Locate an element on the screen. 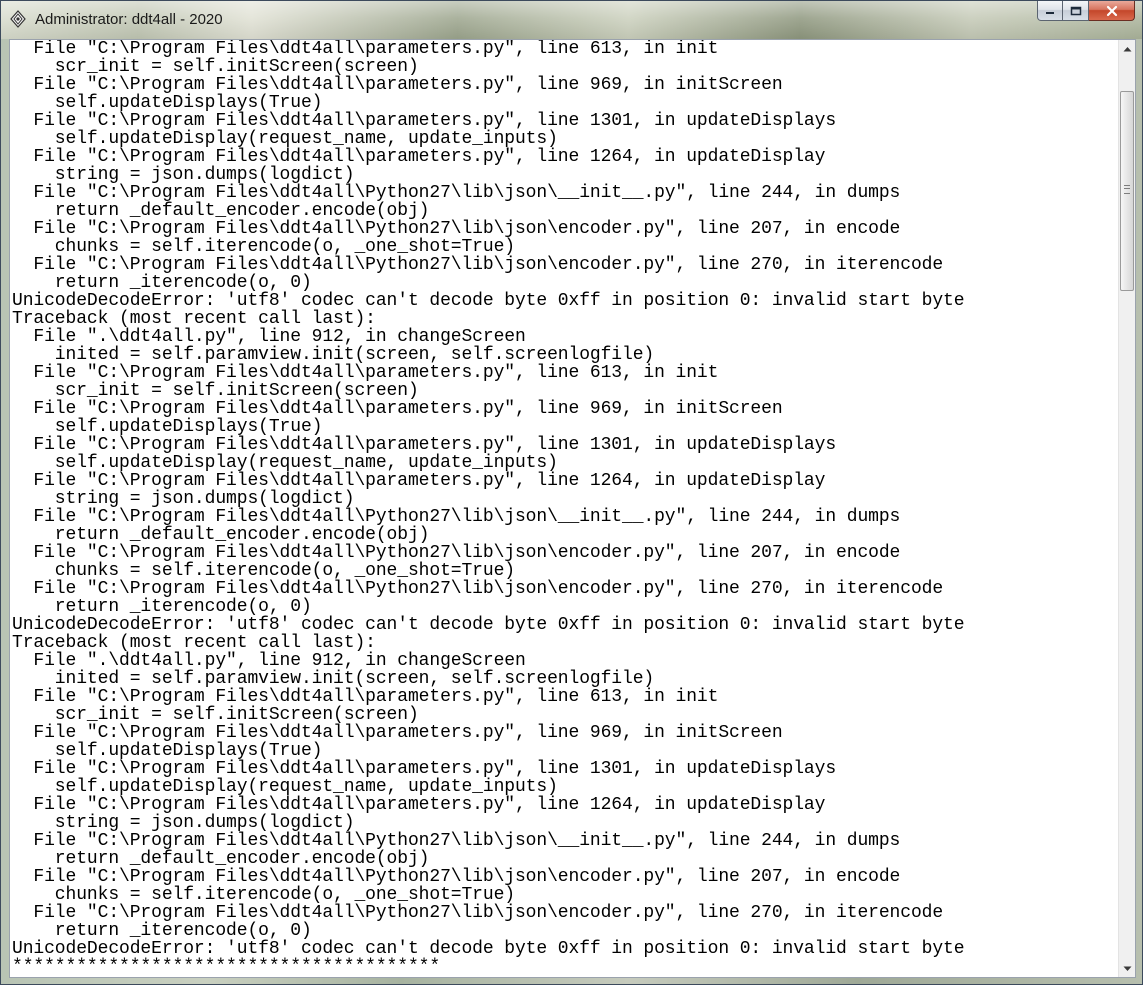  close-icon is located at coordinates (1111, 10).